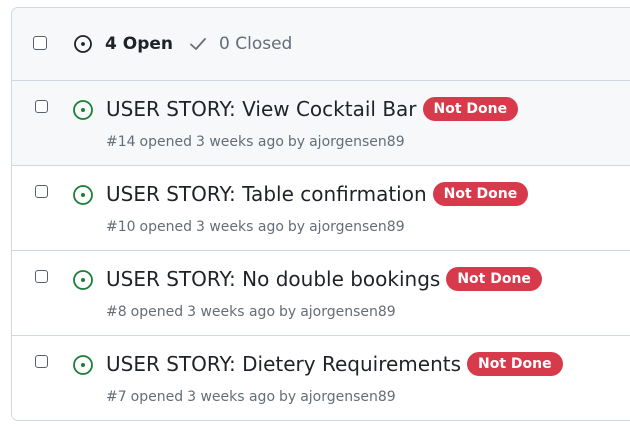 This screenshot has height=442, width=630. I want to click on issue-meta: #7 opened 3 weeks ago by ajorgensen89, so click(253, 397).